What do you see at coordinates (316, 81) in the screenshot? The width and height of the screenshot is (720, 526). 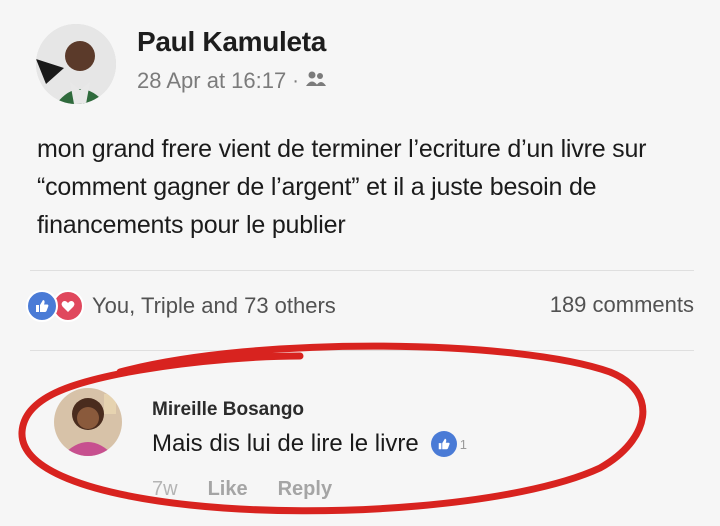 I see `friends-icon` at bounding box center [316, 81].